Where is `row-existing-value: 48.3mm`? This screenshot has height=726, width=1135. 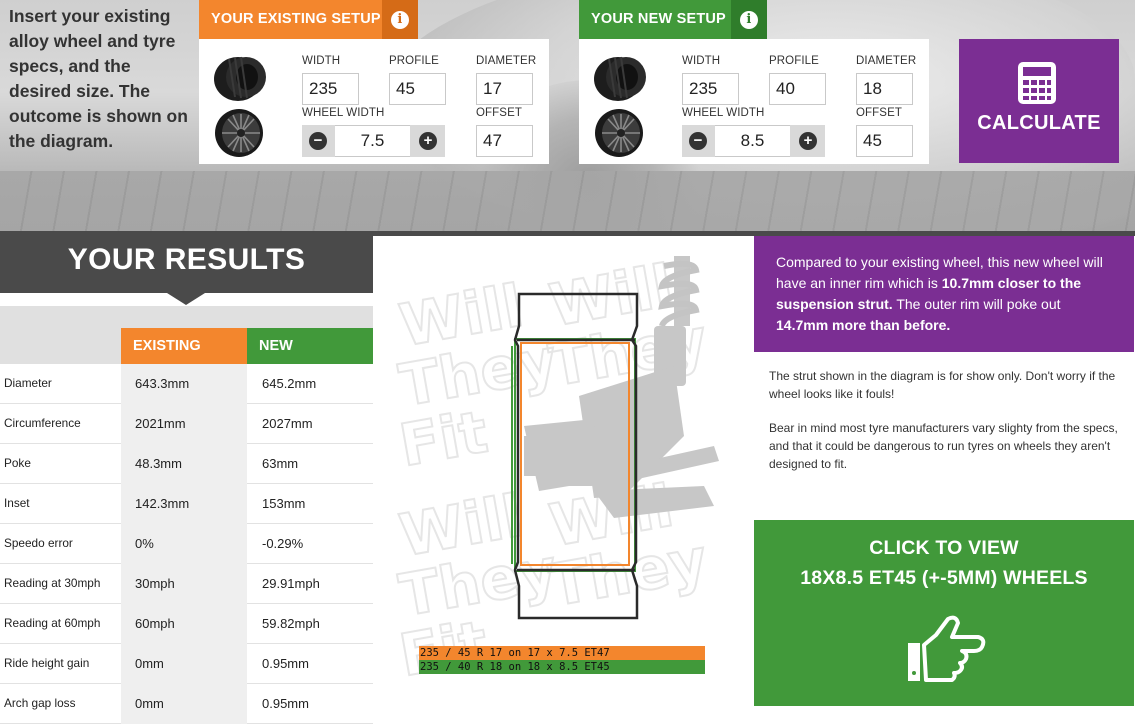
row-existing-value: 48.3mm is located at coordinates (184, 464).